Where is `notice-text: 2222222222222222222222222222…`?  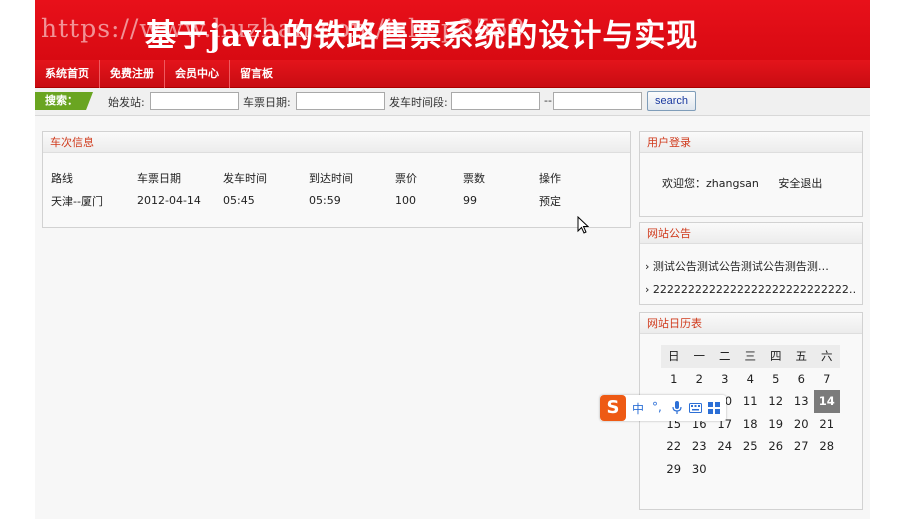
notice-text: 2222222222222222222222222222… is located at coordinates (753, 289).